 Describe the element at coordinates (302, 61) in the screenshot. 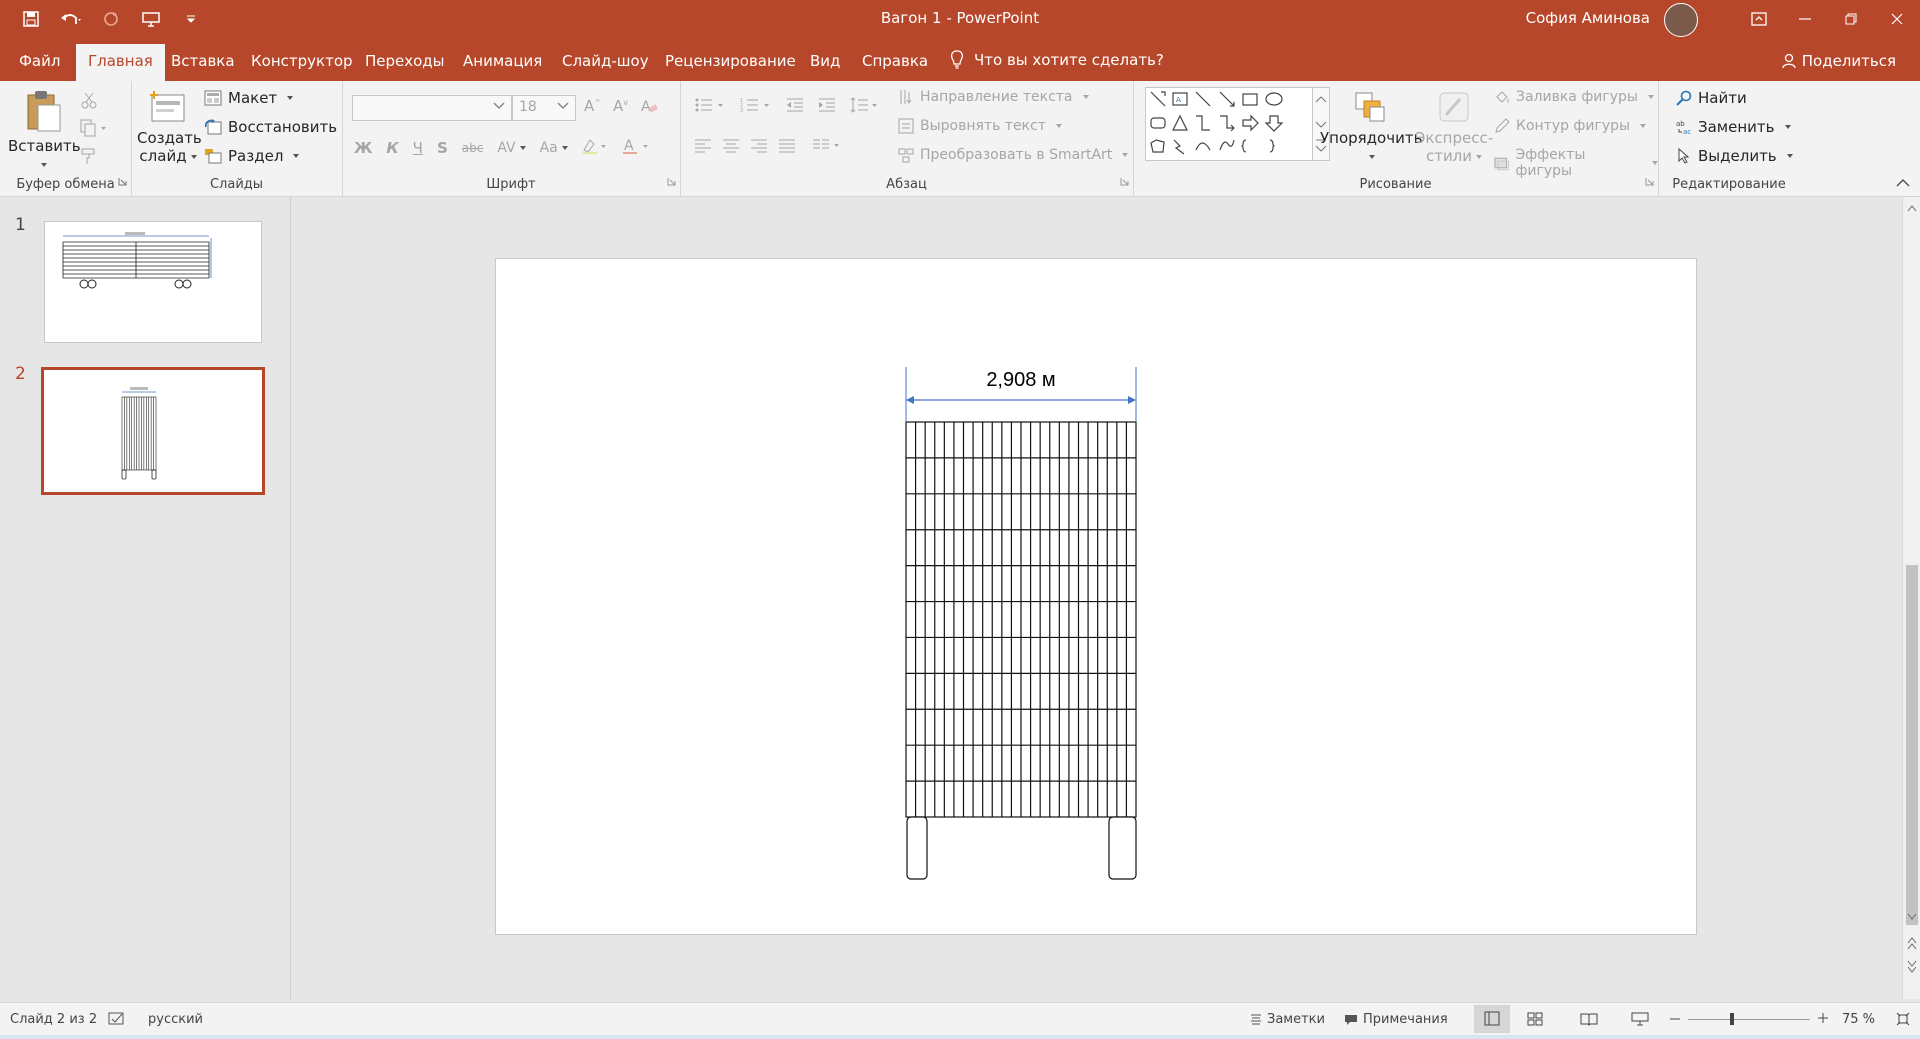

I see `tab-design: Конструктор` at that location.